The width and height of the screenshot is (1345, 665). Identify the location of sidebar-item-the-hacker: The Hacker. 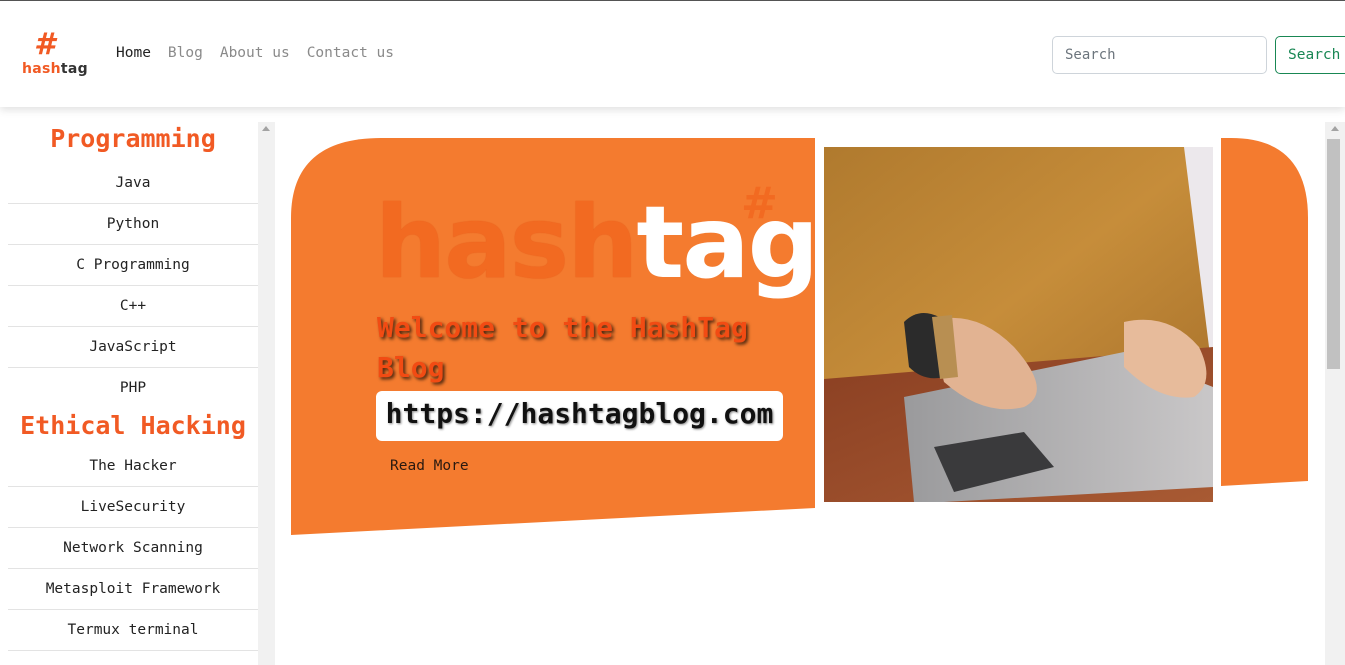
(133, 466).